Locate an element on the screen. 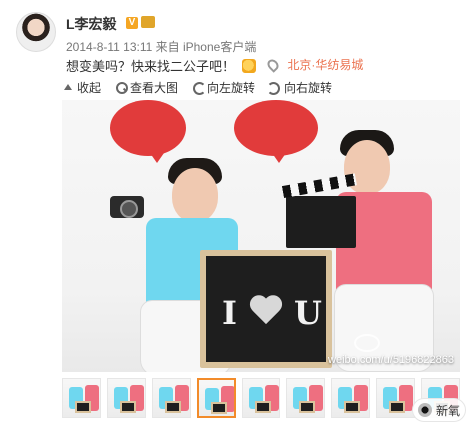  thumbnail-active is located at coordinates (216, 398).